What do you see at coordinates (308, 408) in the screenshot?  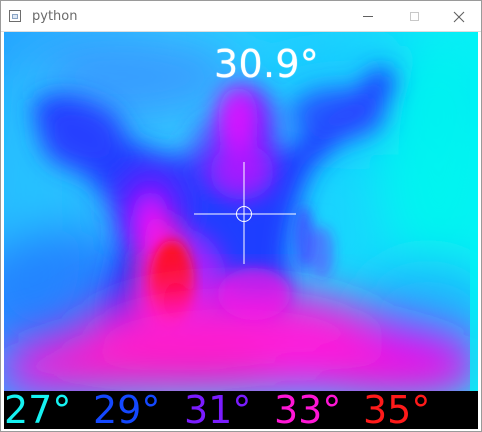 I see `legend-temp-33: 33°` at bounding box center [308, 408].